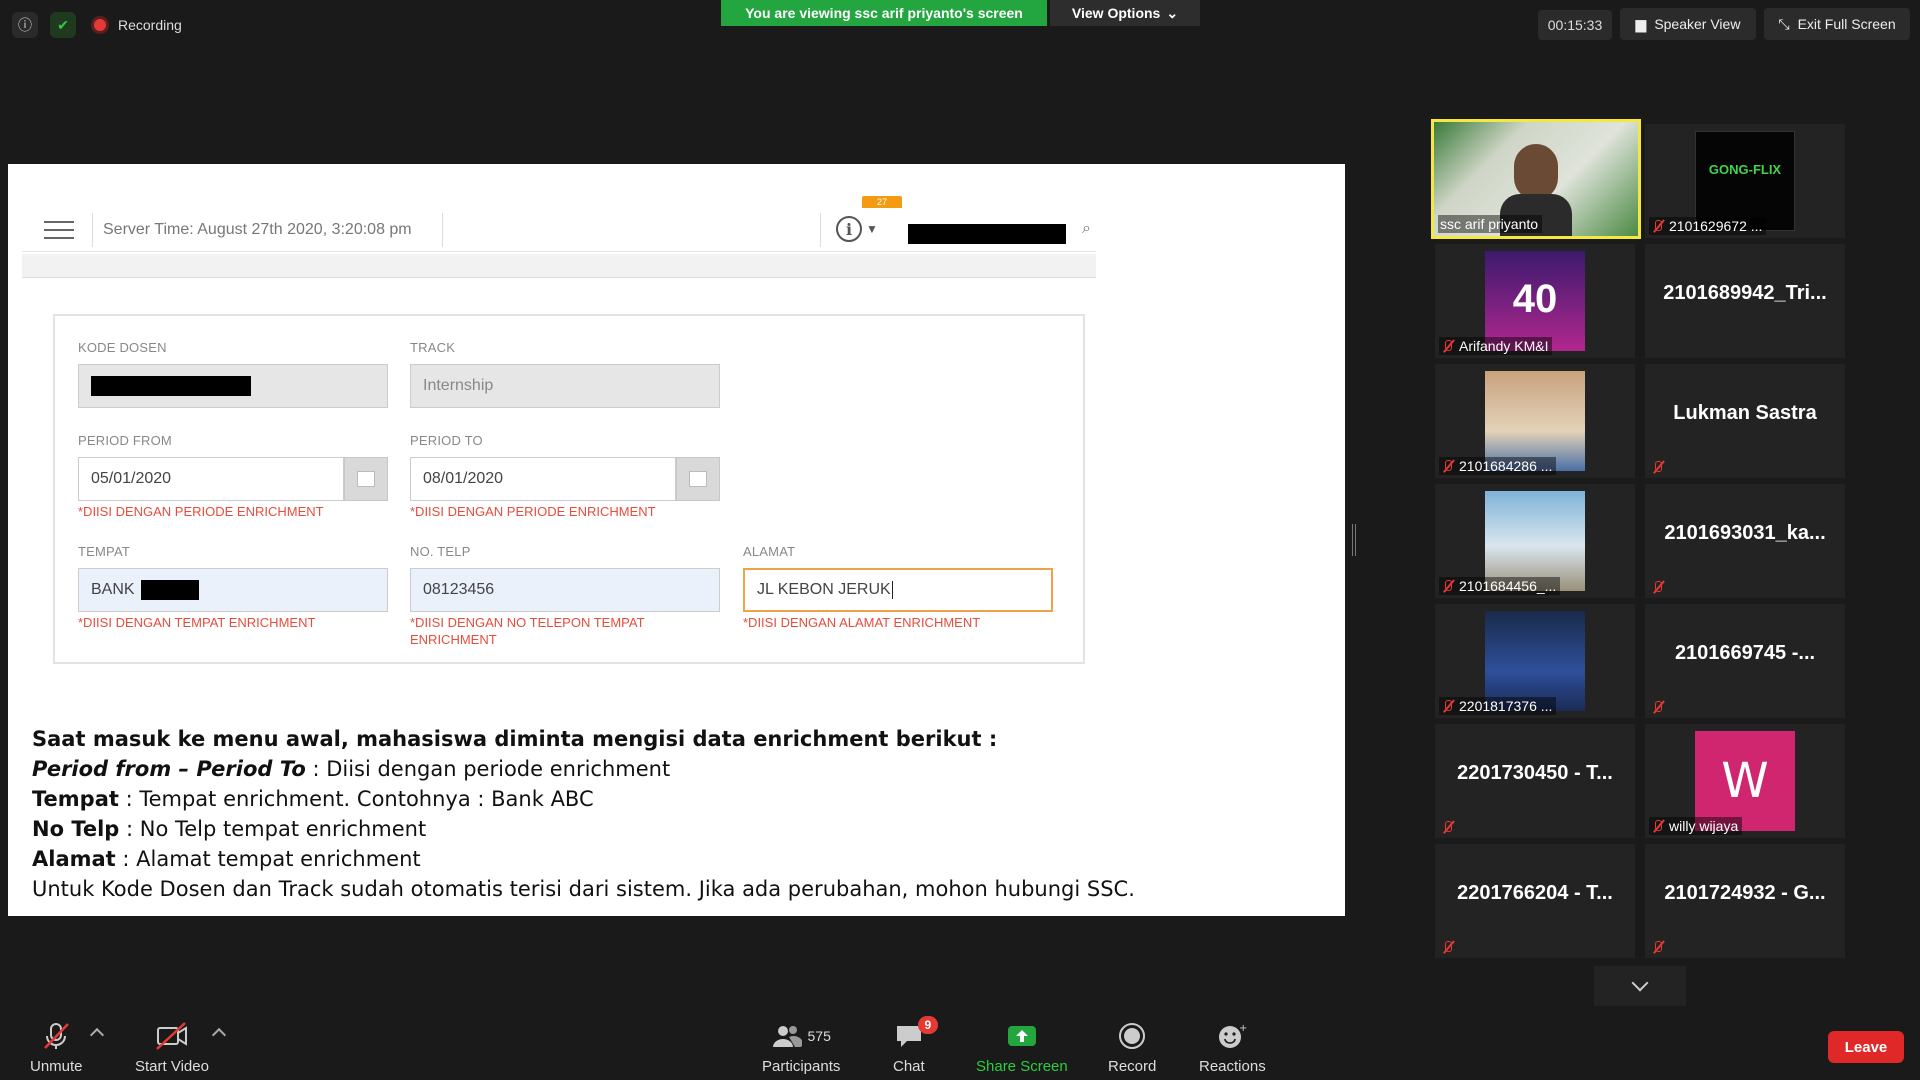 The width and height of the screenshot is (1920, 1080). I want to click on gallery-scroll-down-button, so click(1640, 986).